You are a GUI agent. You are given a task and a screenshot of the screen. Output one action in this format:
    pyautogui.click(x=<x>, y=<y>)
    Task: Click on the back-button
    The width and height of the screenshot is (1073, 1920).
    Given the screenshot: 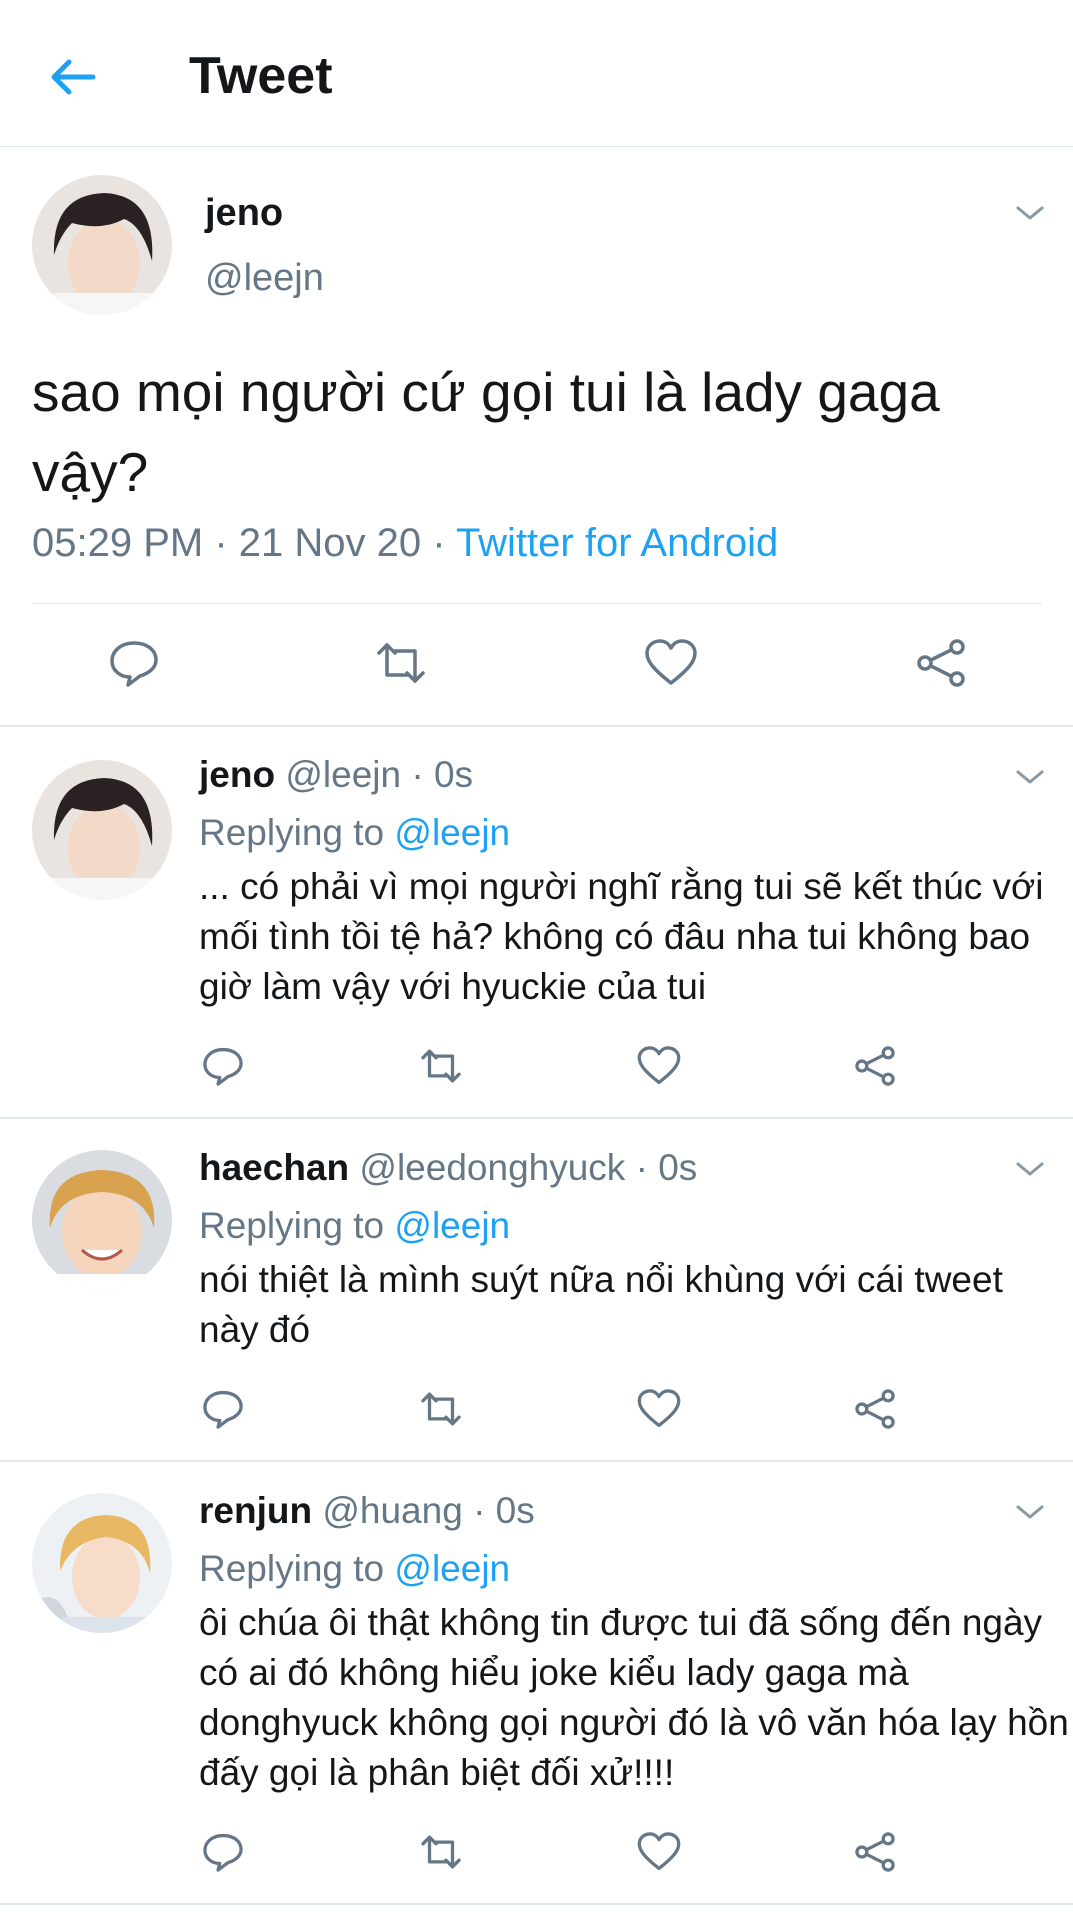 What is the action you would take?
    pyautogui.click(x=73, y=77)
    